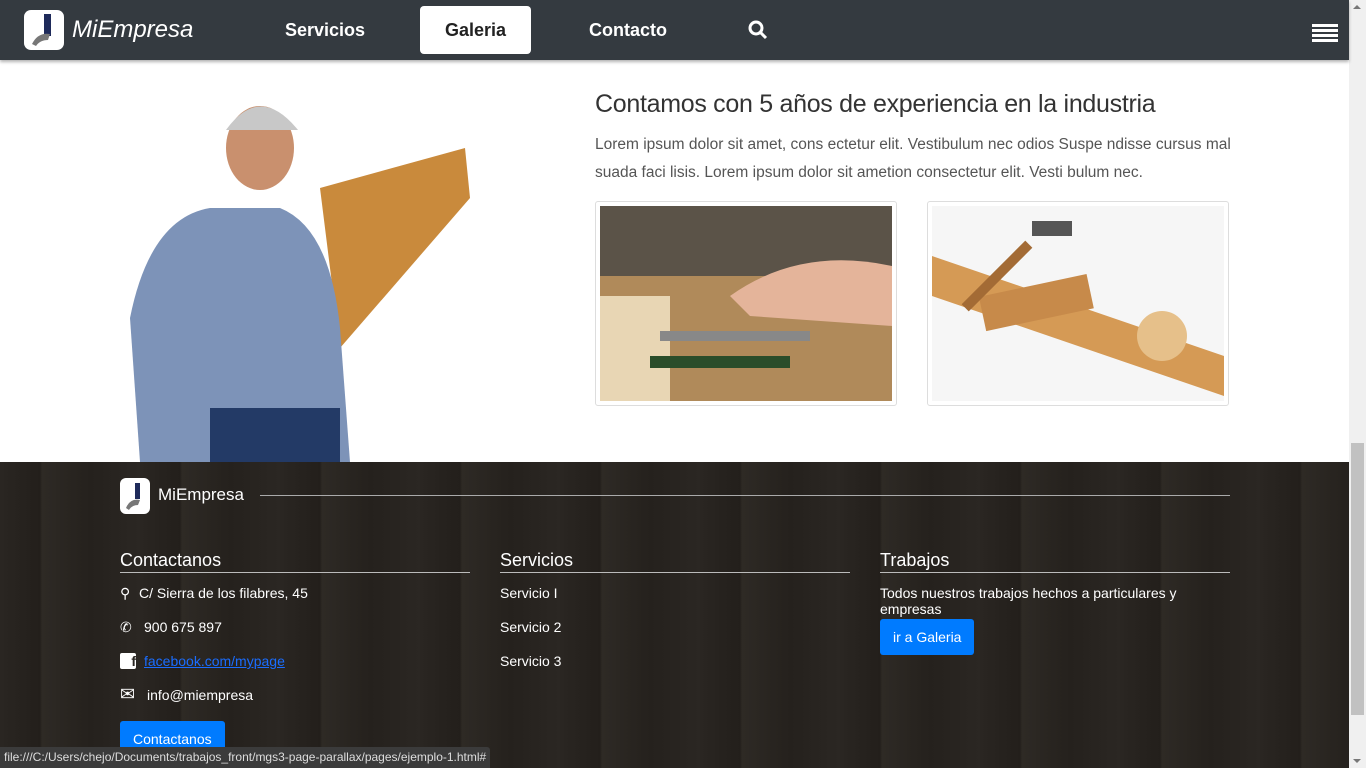 This screenshot has height=768, width=1366. I want to click on nav-galeria: Galeria, so click(475, 30).